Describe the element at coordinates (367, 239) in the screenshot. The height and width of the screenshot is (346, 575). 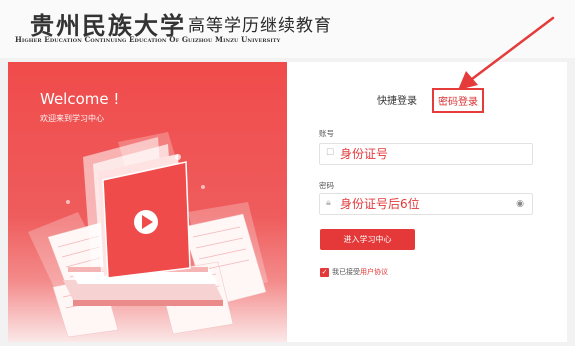
I see `login-button: 进入学习中心` at that location.